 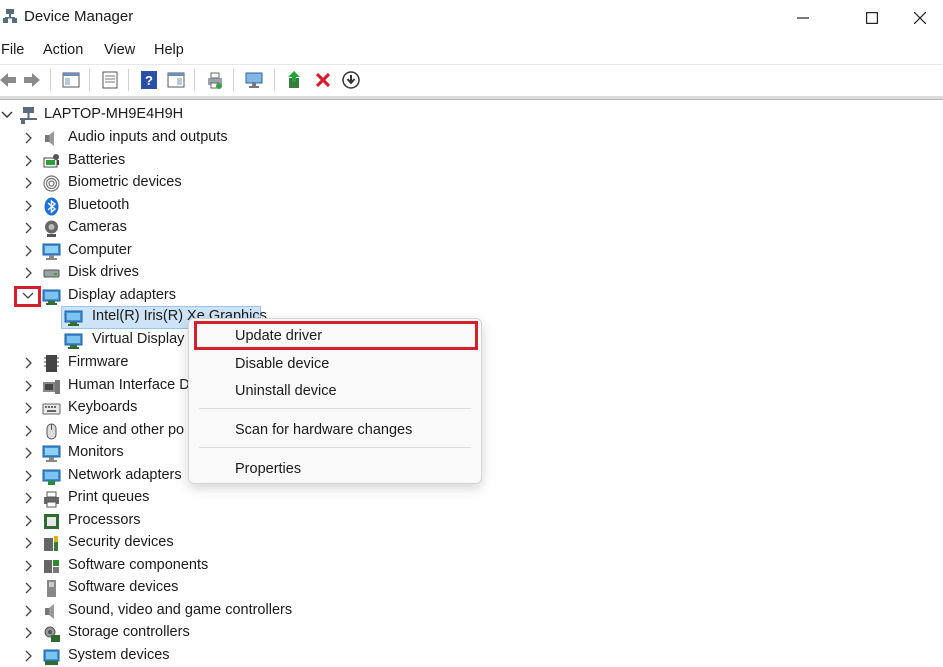 I want to click on tree-item-software-components: Software components, so click(x=300, y=566).